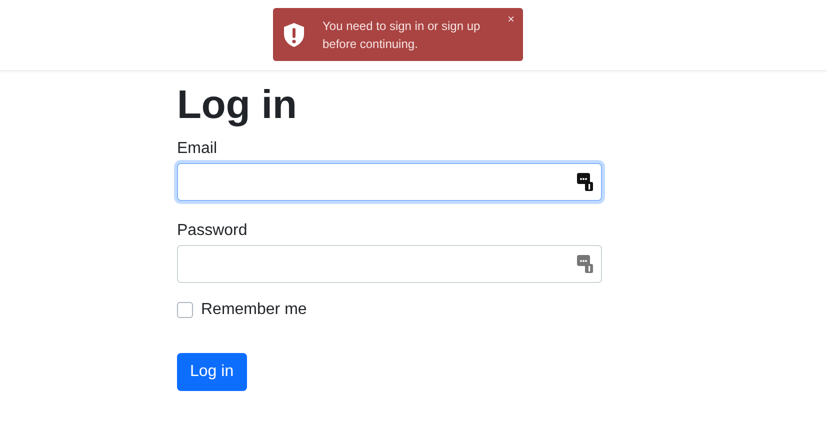 This screenshot has width=827, height=422. Describe the element at coordinates (254, 310) in the screenshot. I see `checkbox-label: Remember me` at that location.